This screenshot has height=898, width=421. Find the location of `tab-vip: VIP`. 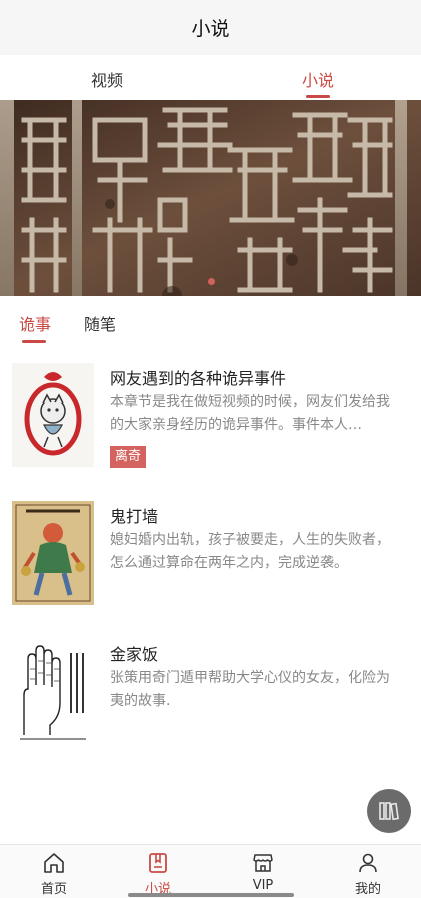

tab-vip: VIP is located at coordinates (263, 872).